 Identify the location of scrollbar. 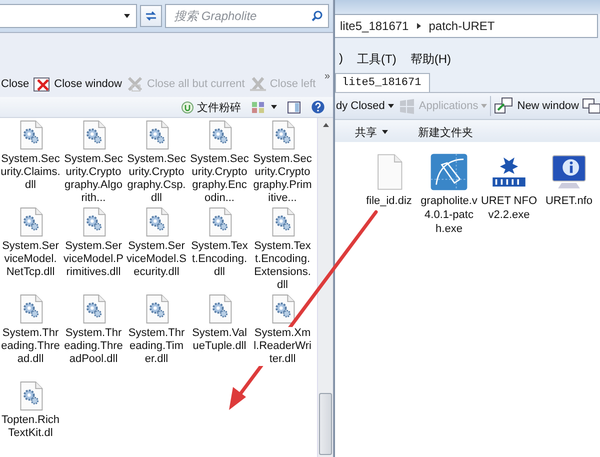
(325, 287).